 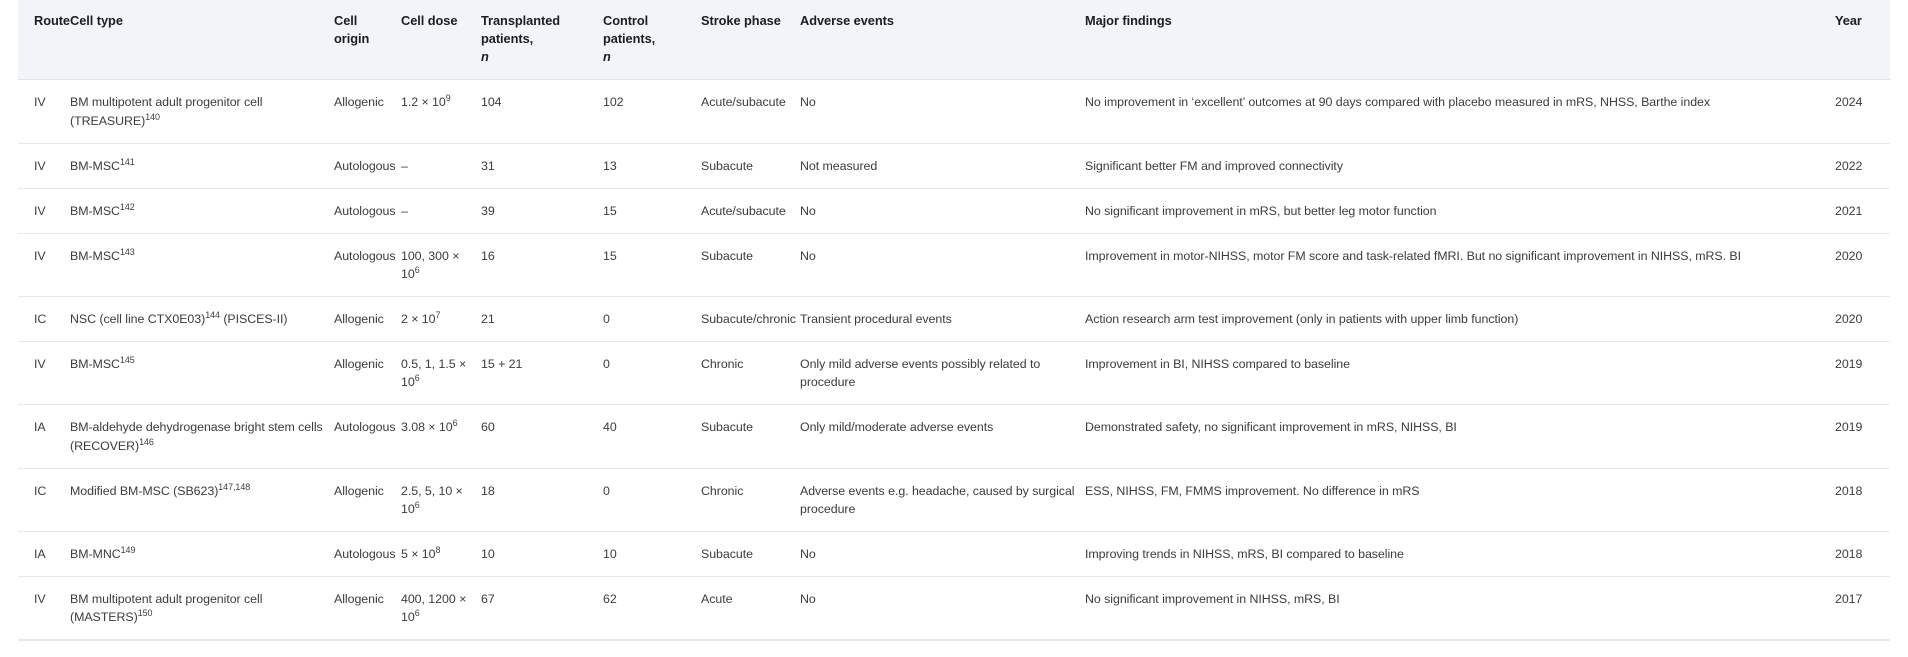 I want to click on cell-year: 2018, so click(x=1862, y=554).